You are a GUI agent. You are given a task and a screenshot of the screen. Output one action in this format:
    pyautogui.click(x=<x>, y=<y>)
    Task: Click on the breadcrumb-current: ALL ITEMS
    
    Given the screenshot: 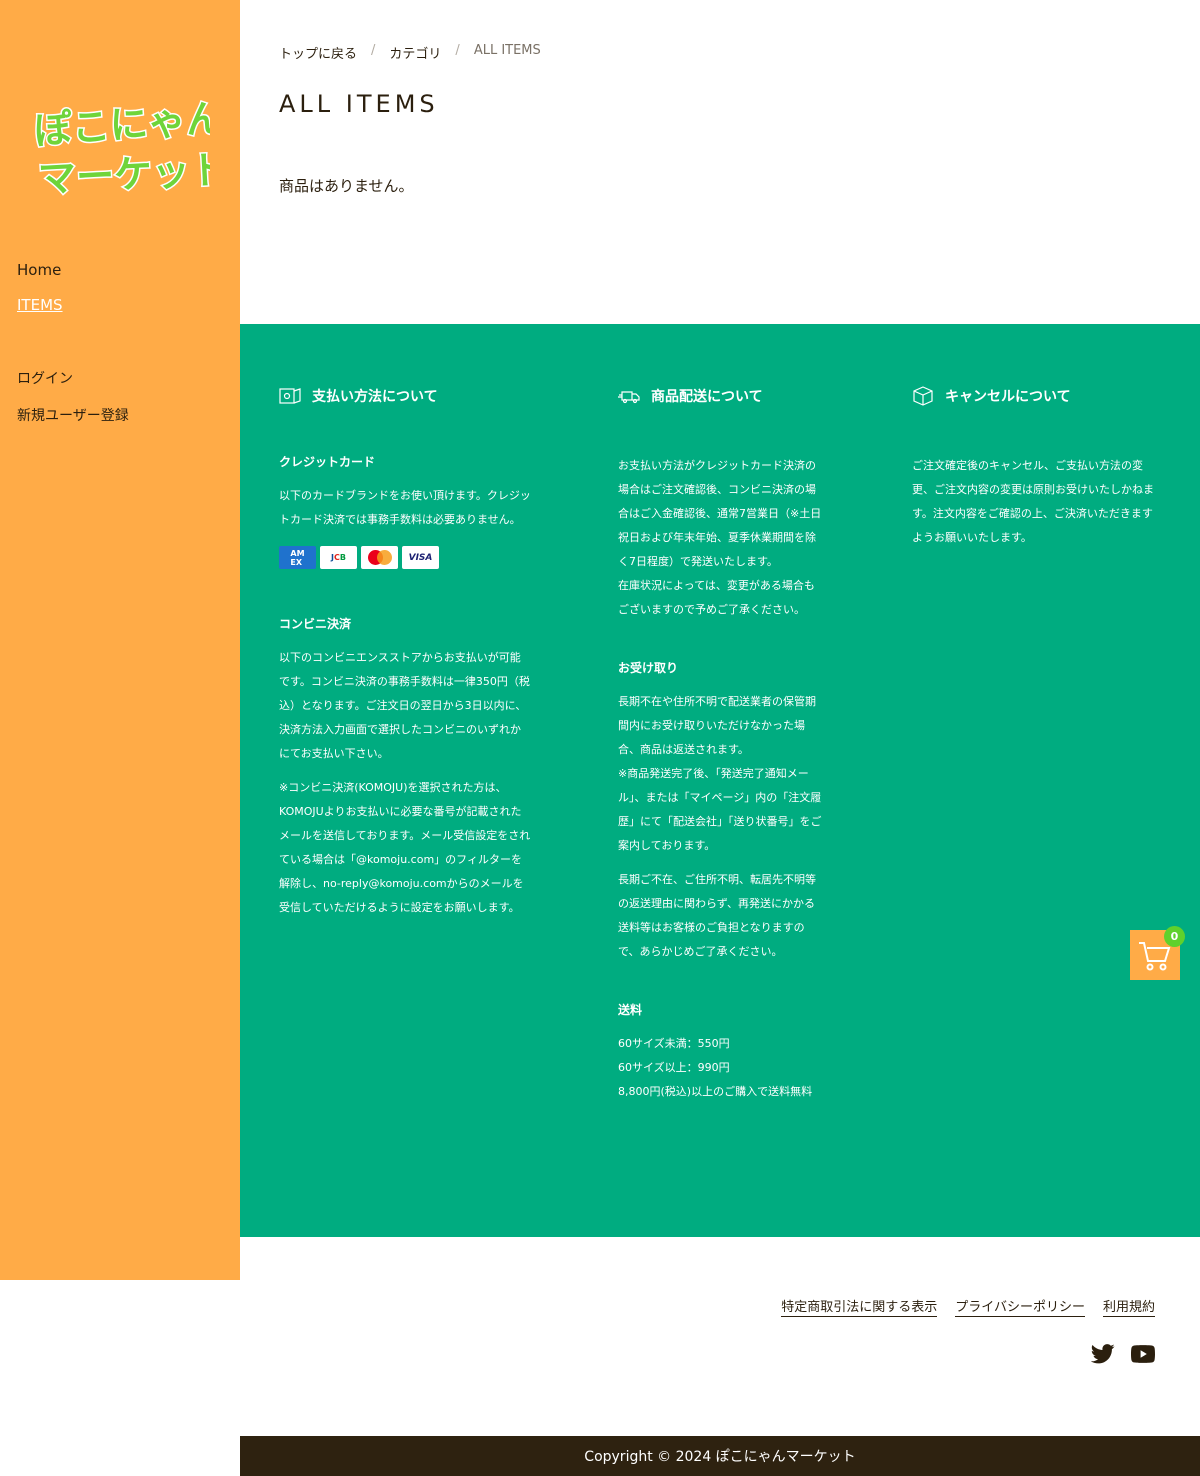 What is the action you would take?
    pyautogui.click(x=507, y=50)
    